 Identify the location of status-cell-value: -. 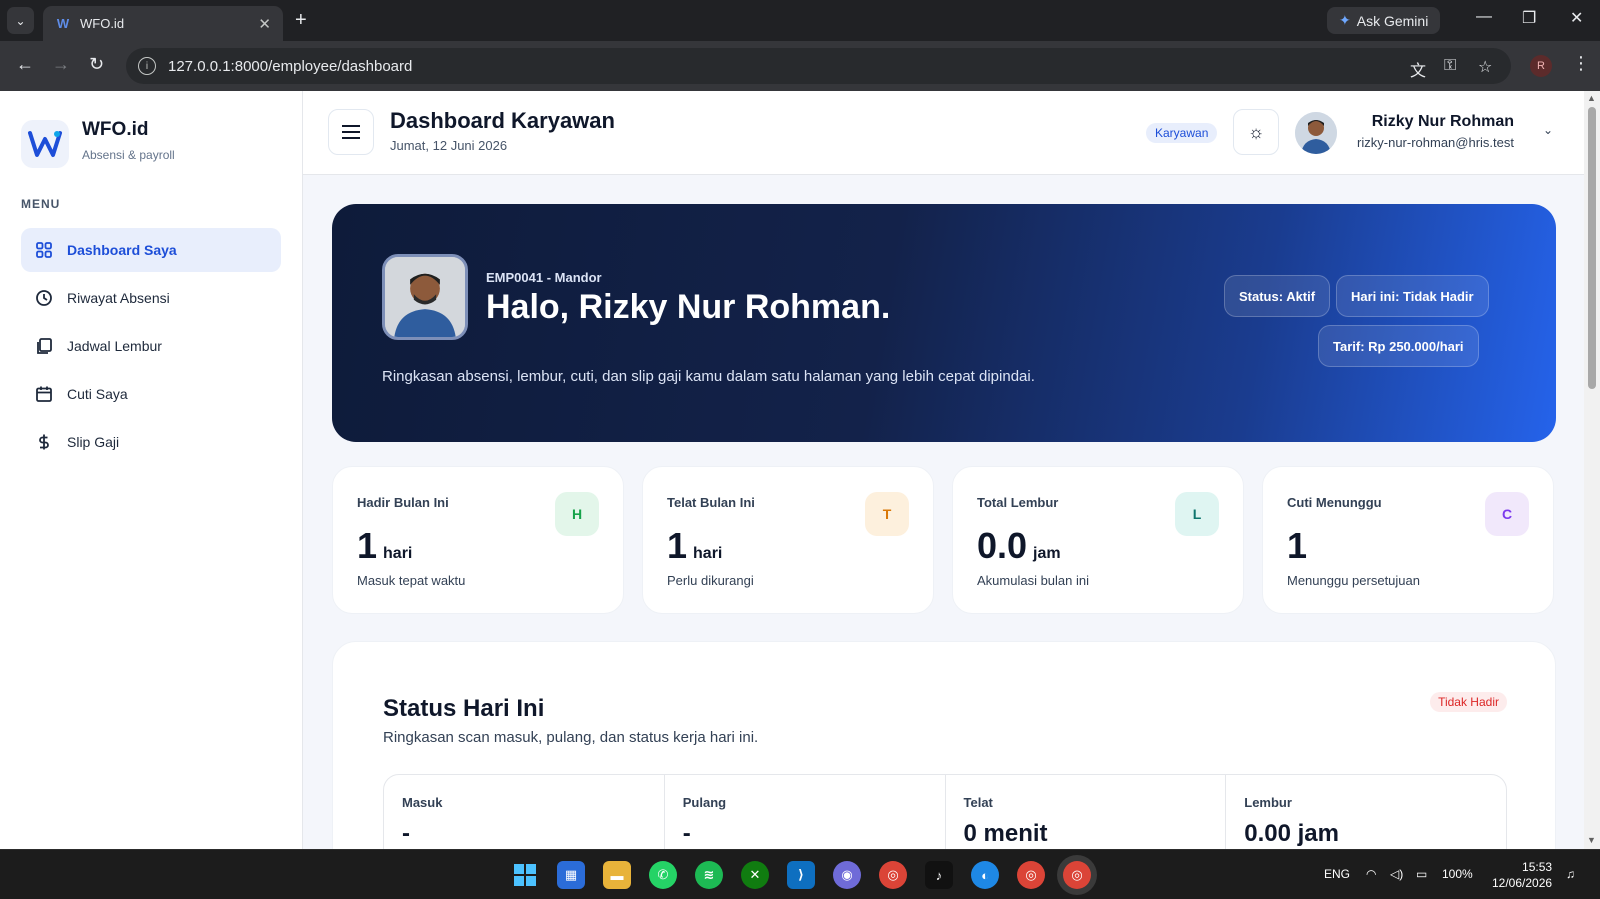
(406, 833).